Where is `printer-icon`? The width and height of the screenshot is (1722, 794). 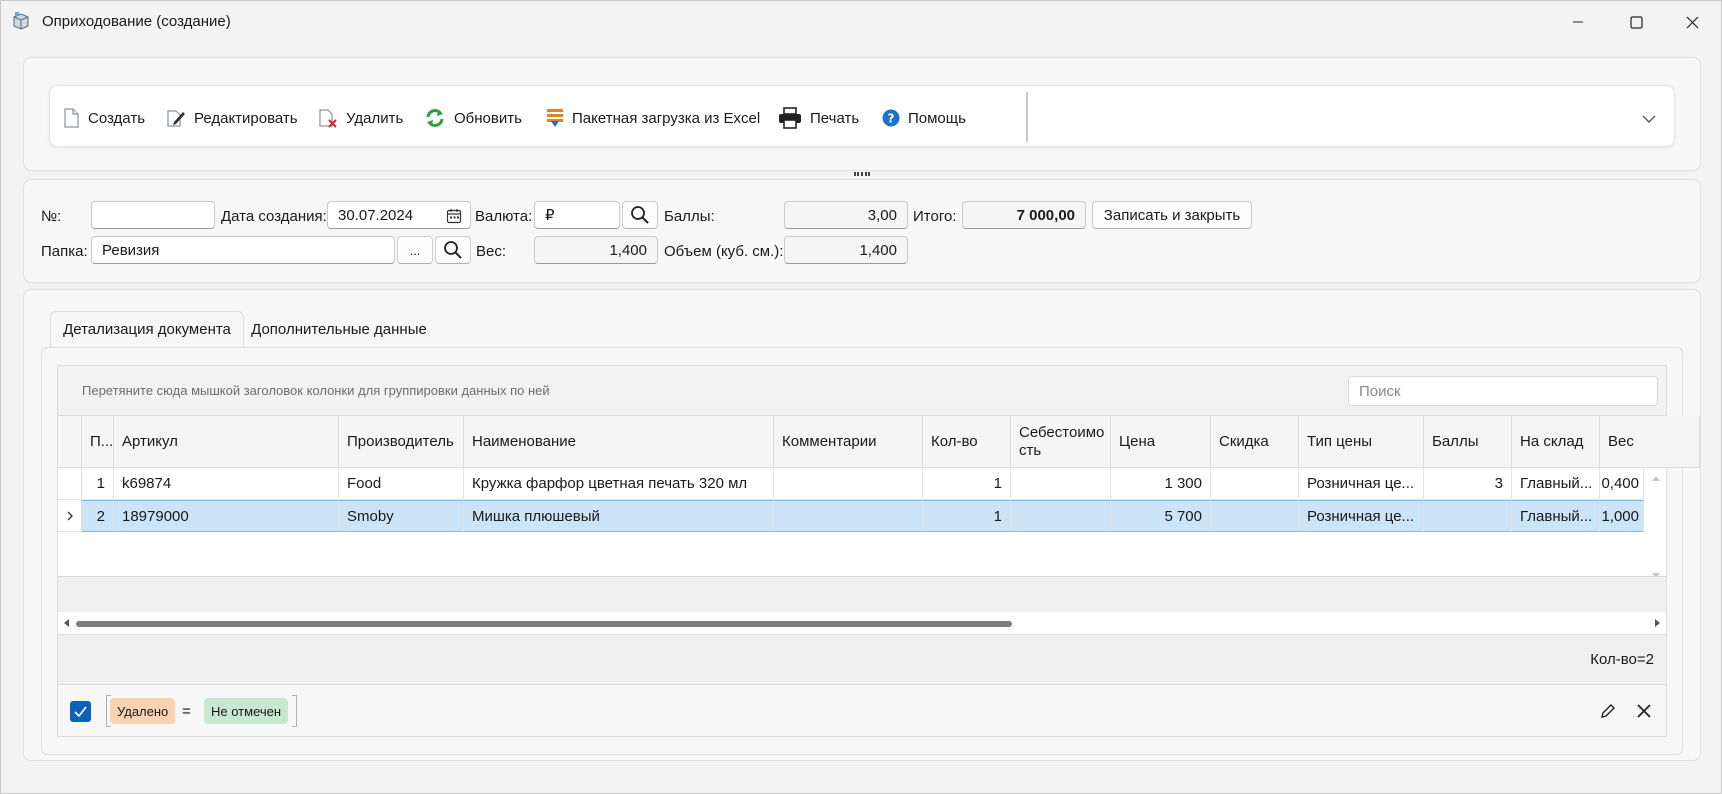
printer-icon is located at coordinates (790, 118).